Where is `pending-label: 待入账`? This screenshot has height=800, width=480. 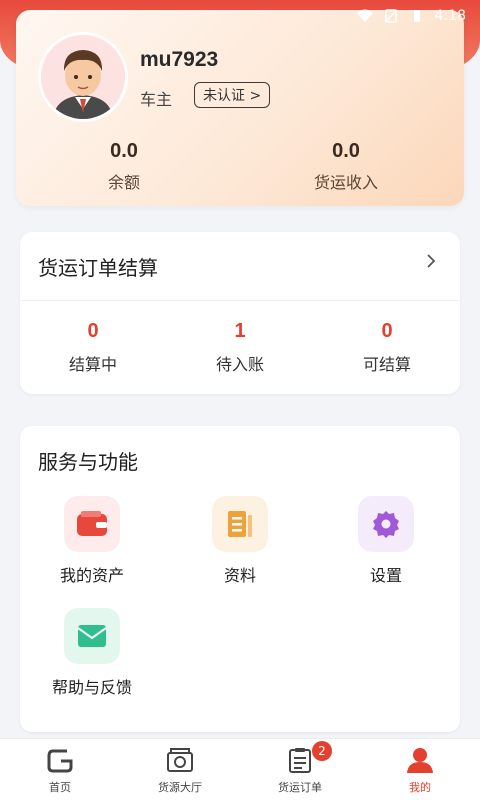 pending-label: 待入账 is located at coordinates (239, 364).